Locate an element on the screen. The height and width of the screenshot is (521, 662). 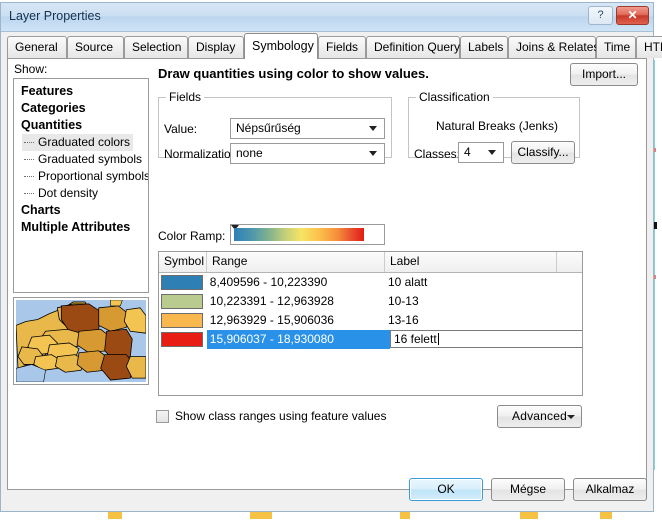
value-label: Value: is located at coordinates (181, 129).